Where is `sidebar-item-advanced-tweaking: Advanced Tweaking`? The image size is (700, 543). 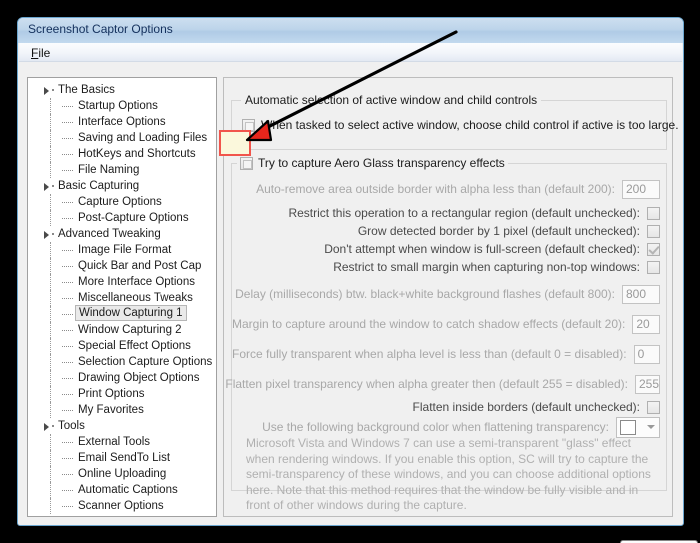
sidebar-item-advanced-tweaking: Advanced Tweaking is located at coordinates (122, 234).